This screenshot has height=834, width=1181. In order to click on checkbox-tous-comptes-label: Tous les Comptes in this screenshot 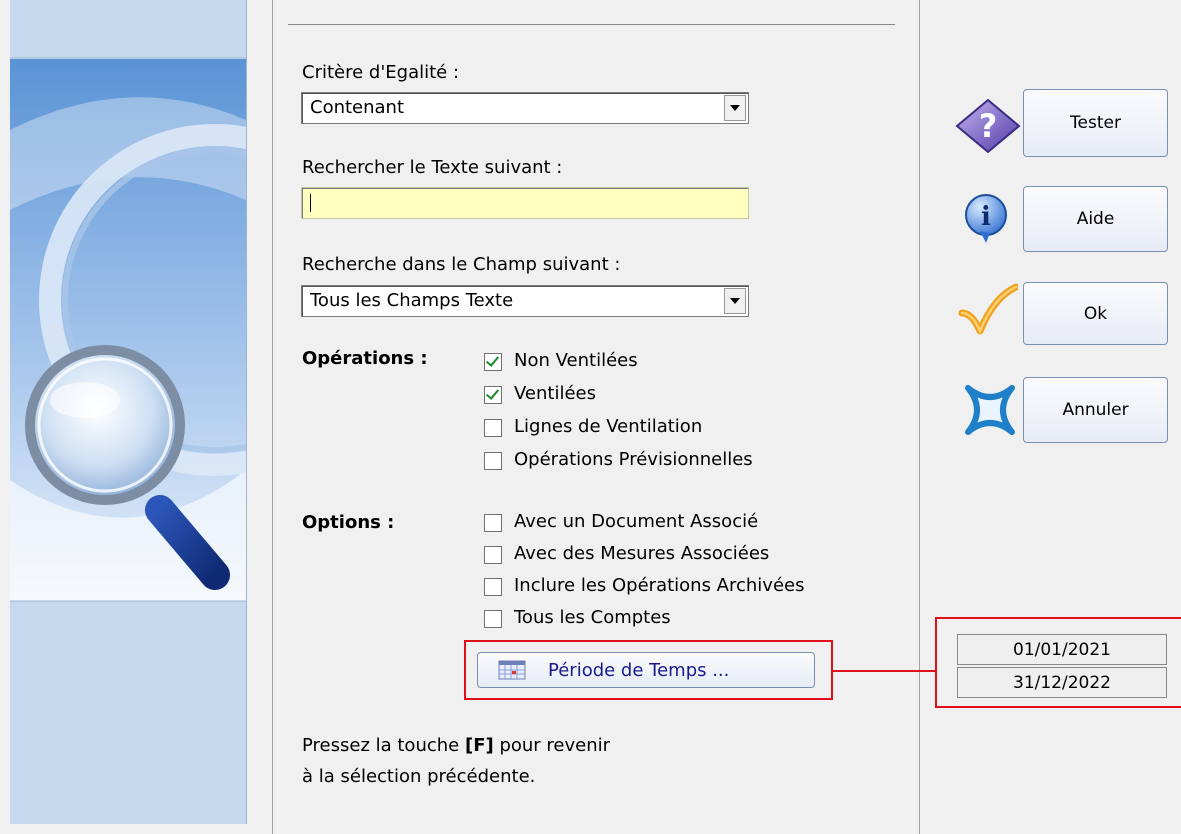, I will do `click(592, 617)`.